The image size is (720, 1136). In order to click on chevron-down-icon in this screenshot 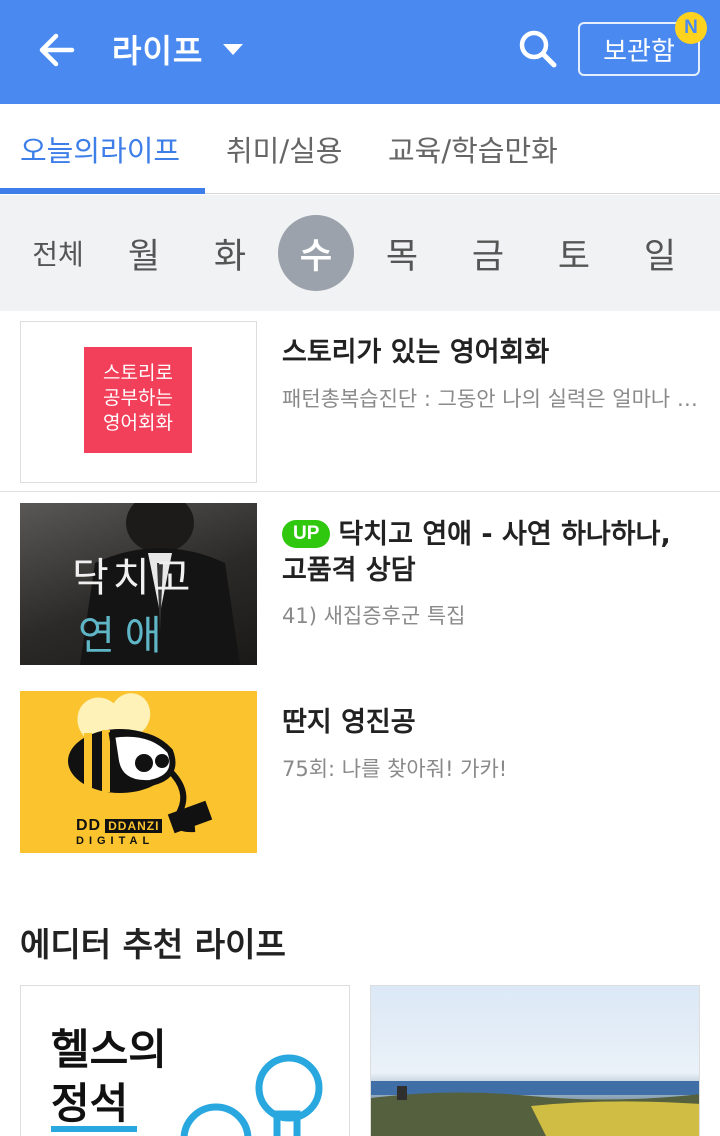, I will do `click(233, 49)`.